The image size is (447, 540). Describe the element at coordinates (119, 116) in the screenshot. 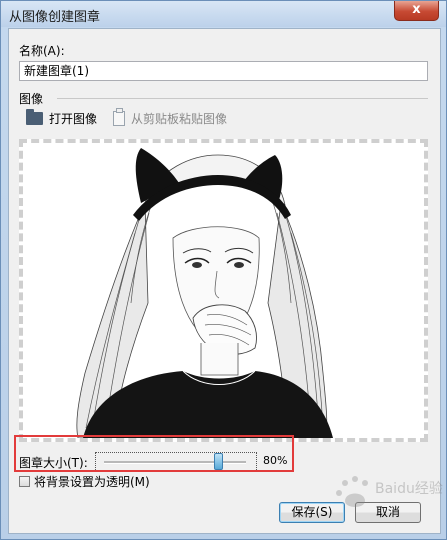

I see `paste-icon` at that location.